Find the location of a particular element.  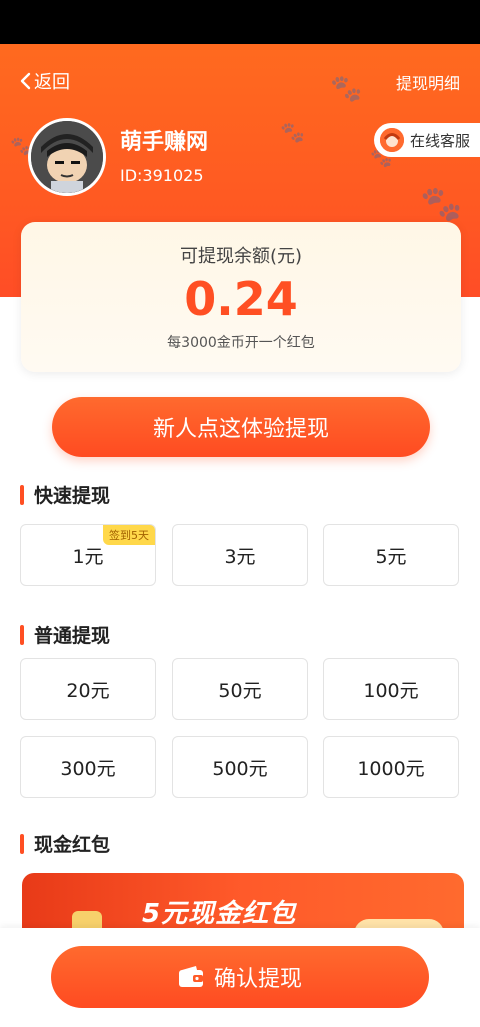

option-label: 3元 is located at coordinates (240, 556).